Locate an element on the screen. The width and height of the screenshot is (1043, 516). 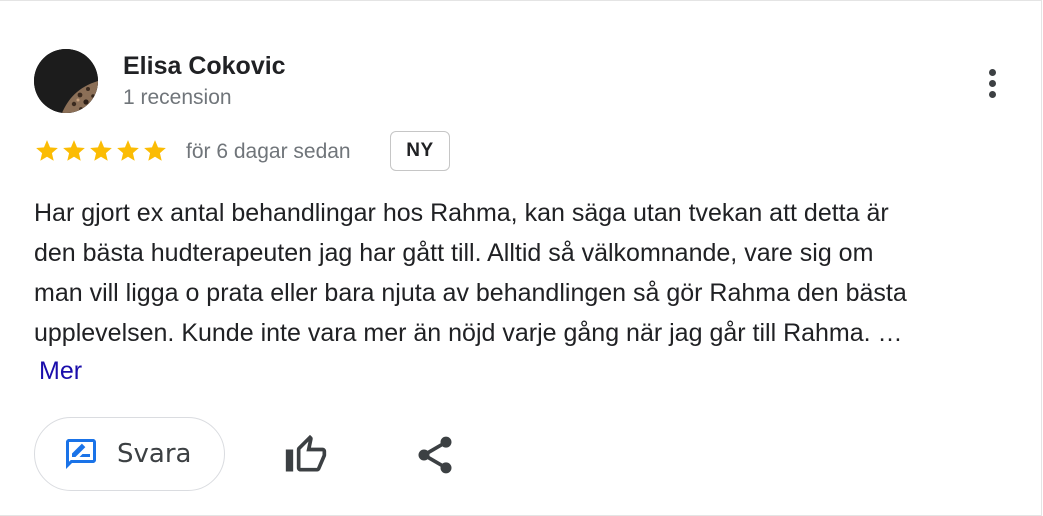
share-button is located at coordinates (435, 455).